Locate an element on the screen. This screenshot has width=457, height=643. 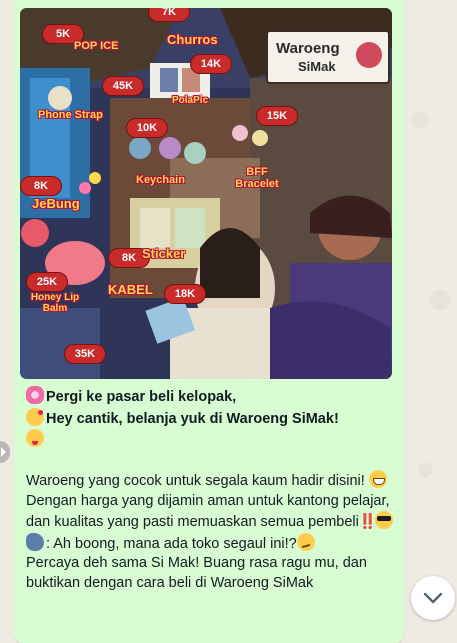
double-exclamation-icon: ‼️ is located at coordinates (367, 522).